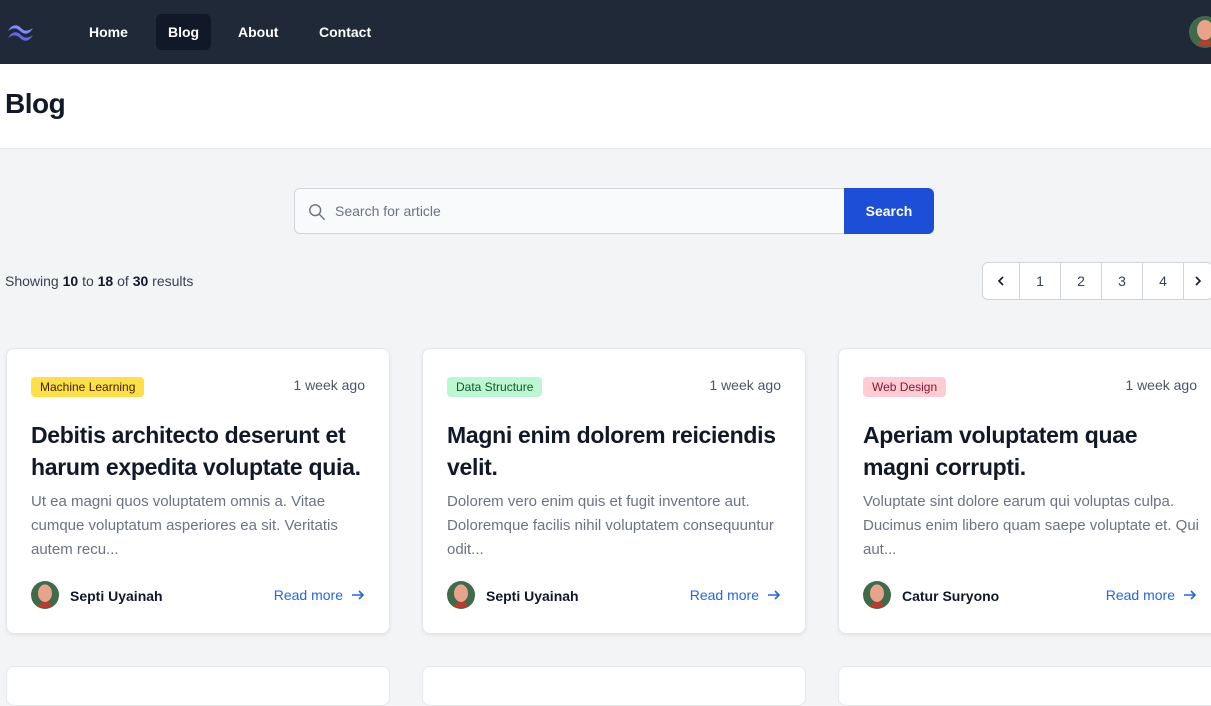 Image resolution: width=1211 pixels, height=706 pixels. What do you see at coordinates (889, 211) in the screenshot?
I see `search-button: Search` at bounding box center [889, 211].